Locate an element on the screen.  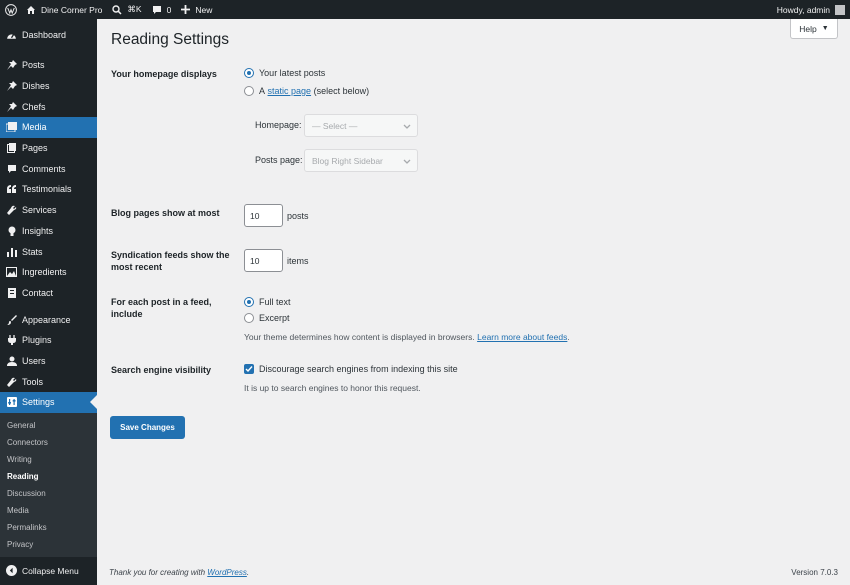
sidebar-item-insights: Insights is located at coordinates (48, 231).